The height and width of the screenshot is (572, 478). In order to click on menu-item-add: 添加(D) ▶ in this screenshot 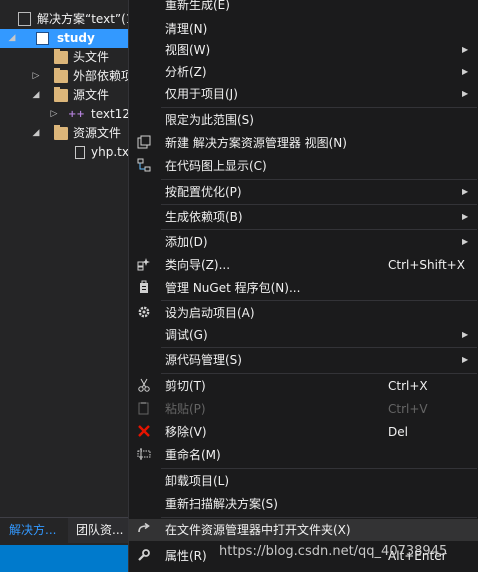, I will do `click(303, 242)`.